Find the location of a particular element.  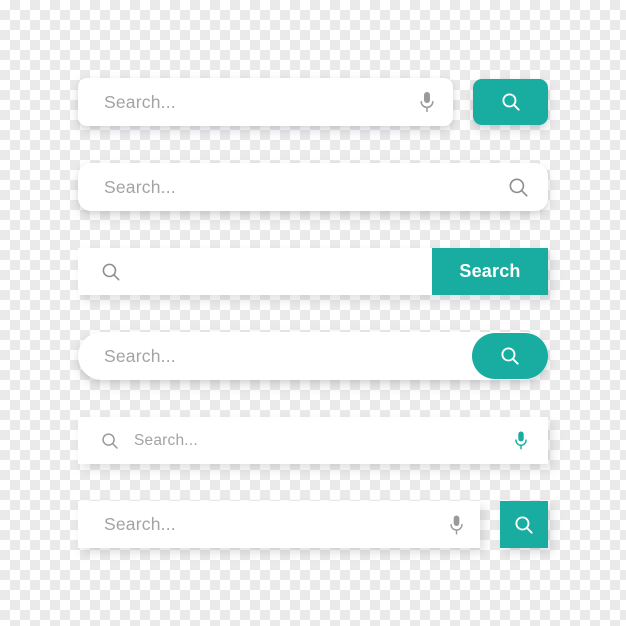

search-bar-3-button-label: Search is located at coordinates (490, 271).